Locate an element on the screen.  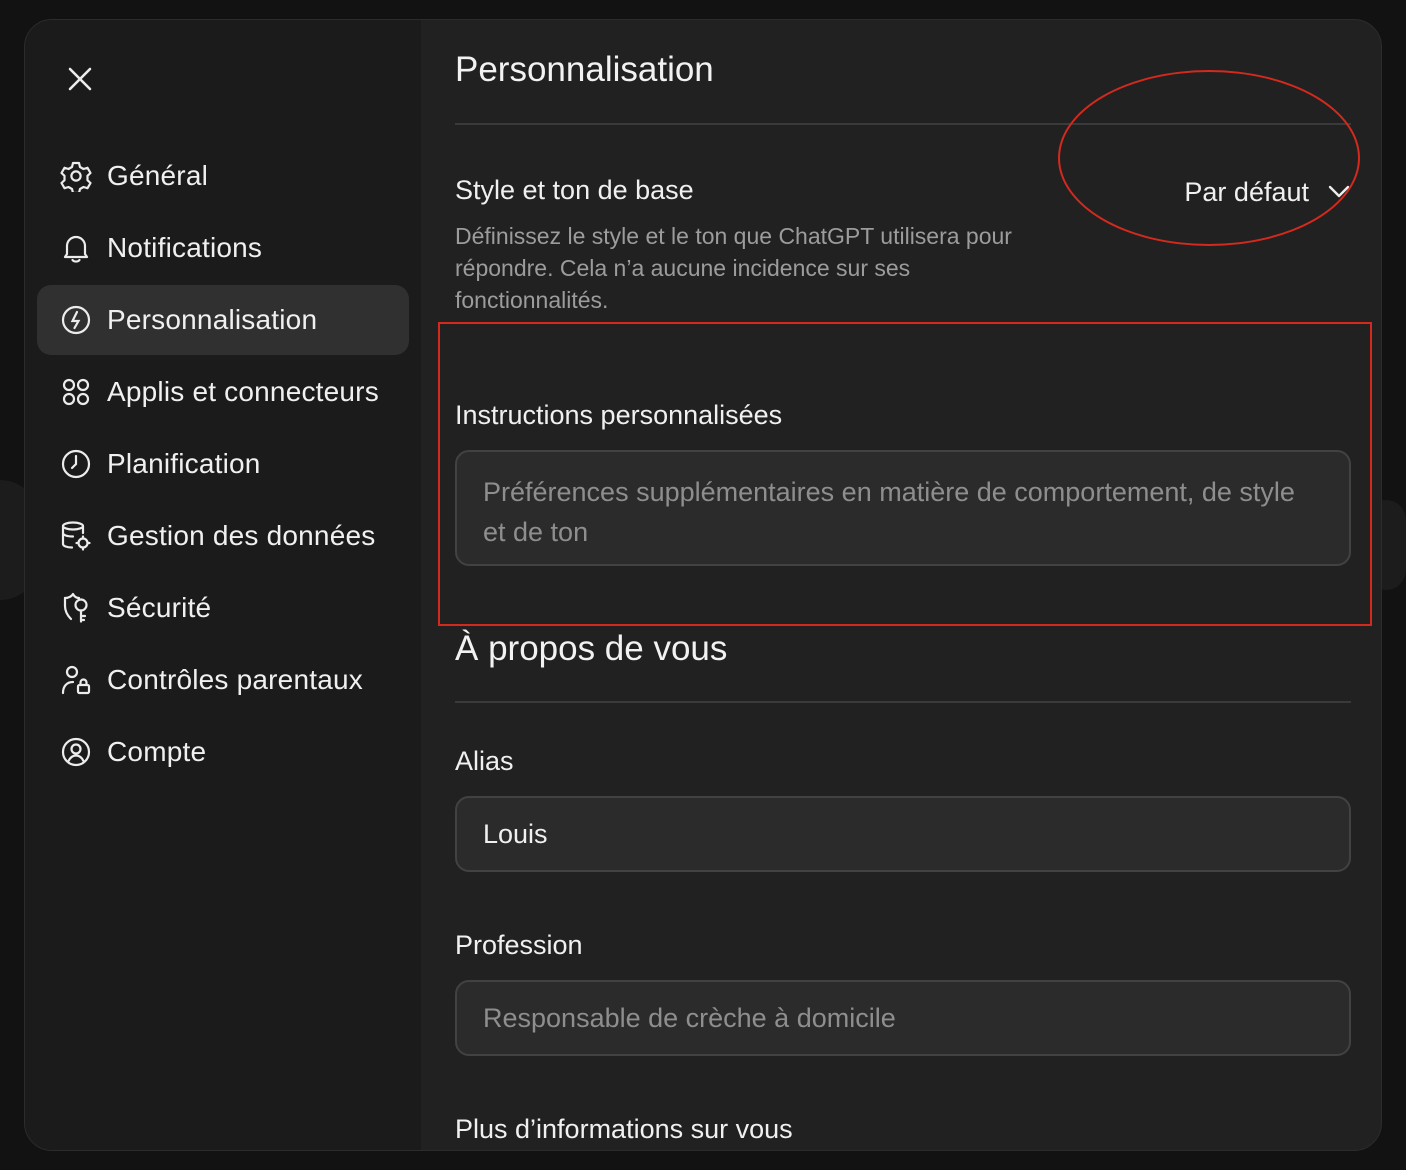
sidebar-item-personalization: Personnalisation is located at coordinates (223, 320).